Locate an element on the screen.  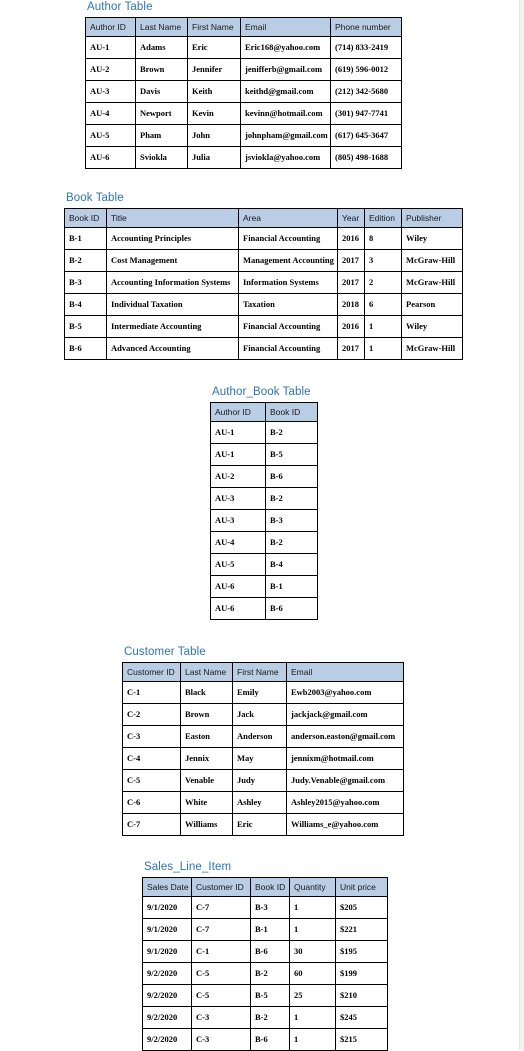
table-cell: 25 is located at coordinates (312, 995).